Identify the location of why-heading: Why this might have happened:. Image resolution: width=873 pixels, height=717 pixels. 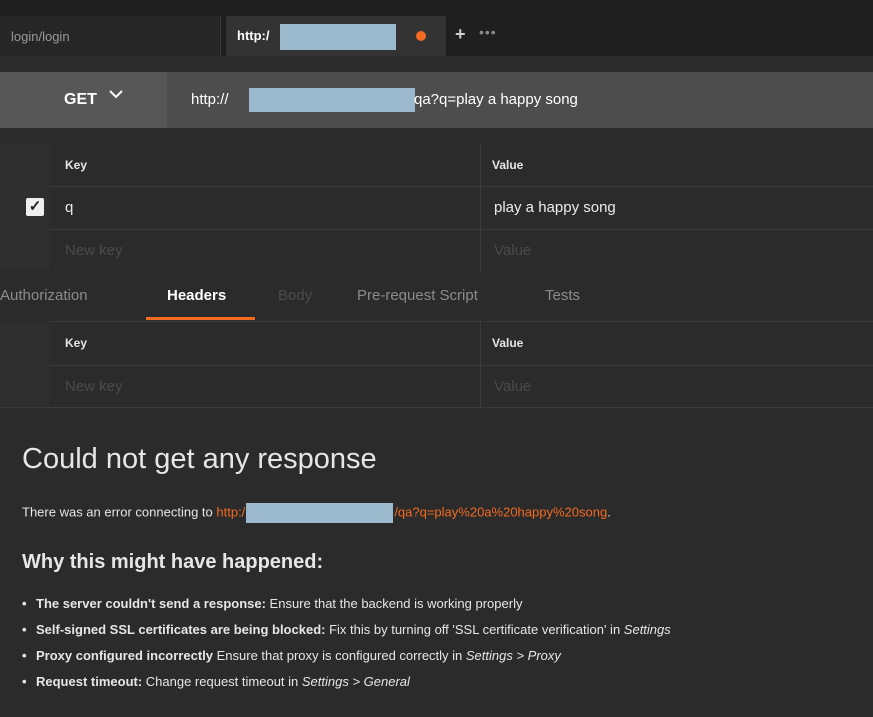
(173, 562).